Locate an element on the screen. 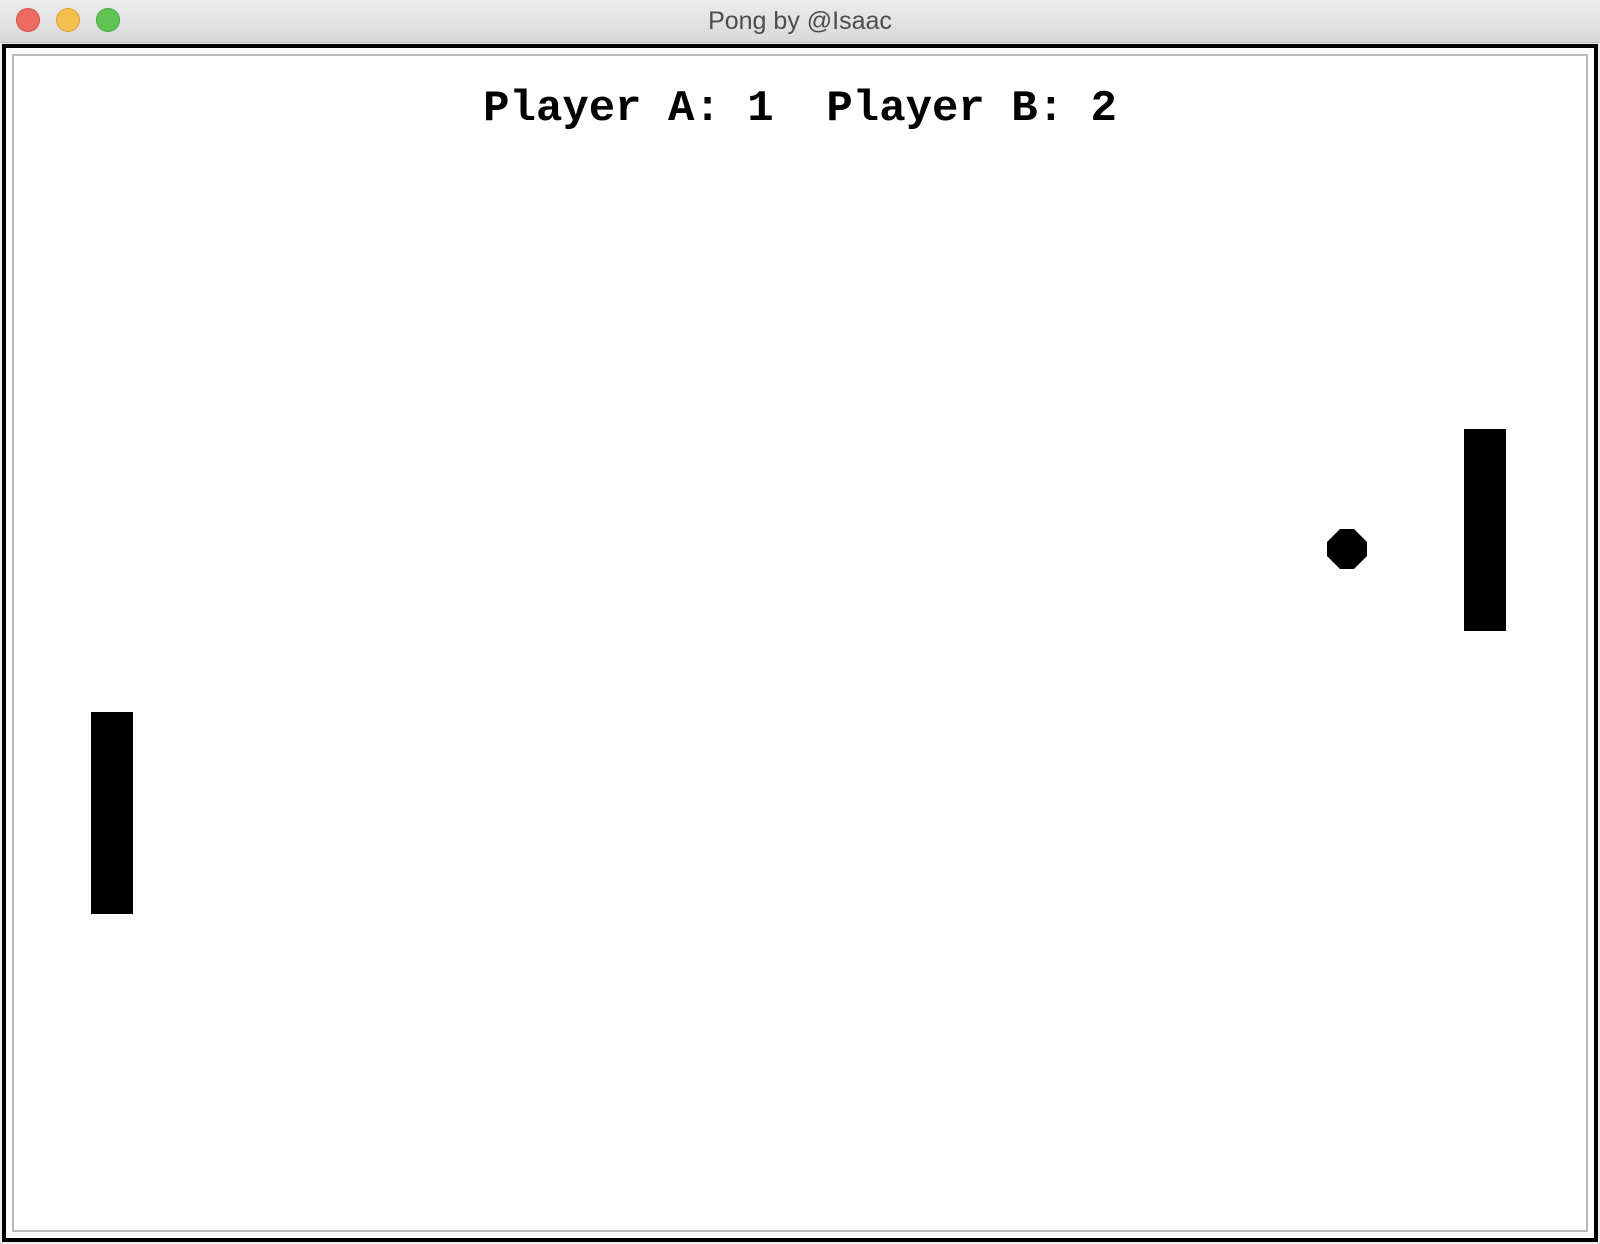 The image size is (1600, 1244). scoreboard: Player A: 1 Player B: 2 is located at coordinates (800, 109).